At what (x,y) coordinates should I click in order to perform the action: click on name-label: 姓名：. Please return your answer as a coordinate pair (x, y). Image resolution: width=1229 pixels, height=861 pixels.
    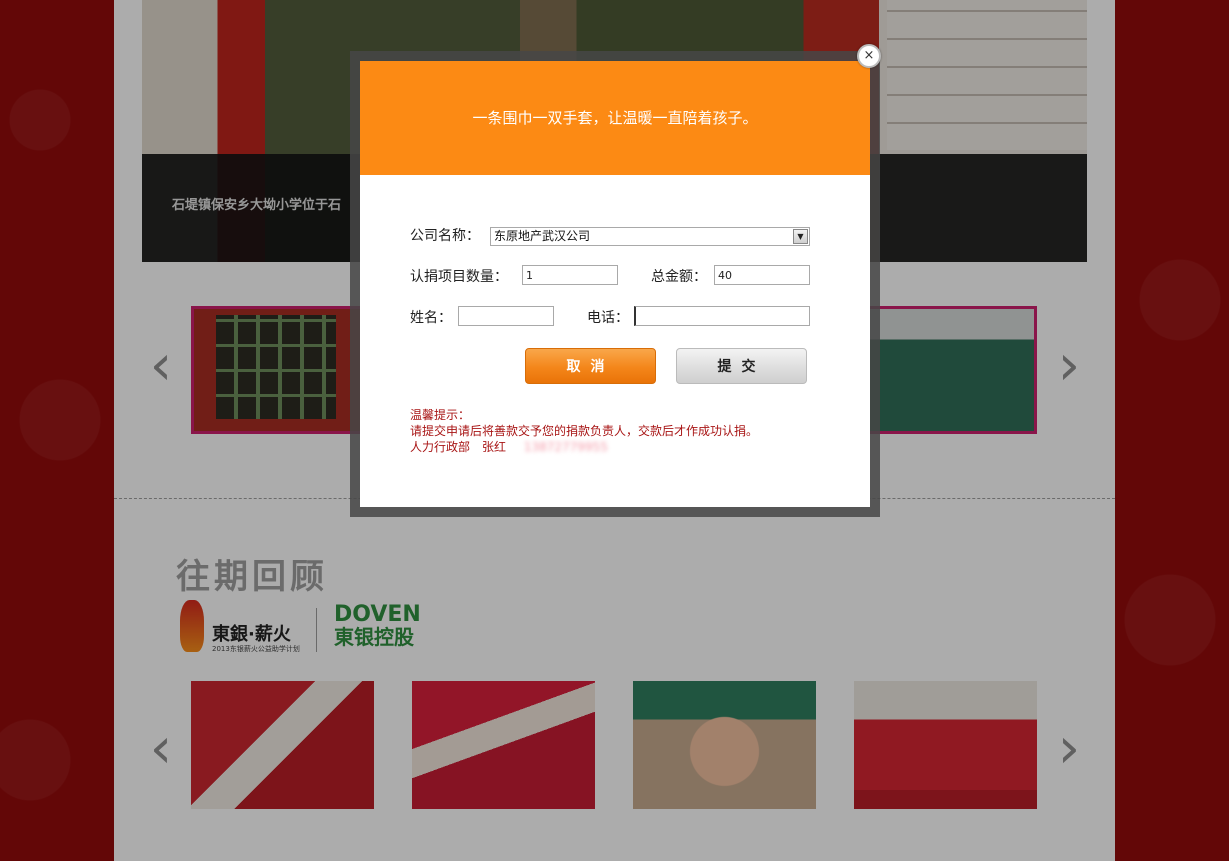
    Looking at the image, I should click on (431, 318).